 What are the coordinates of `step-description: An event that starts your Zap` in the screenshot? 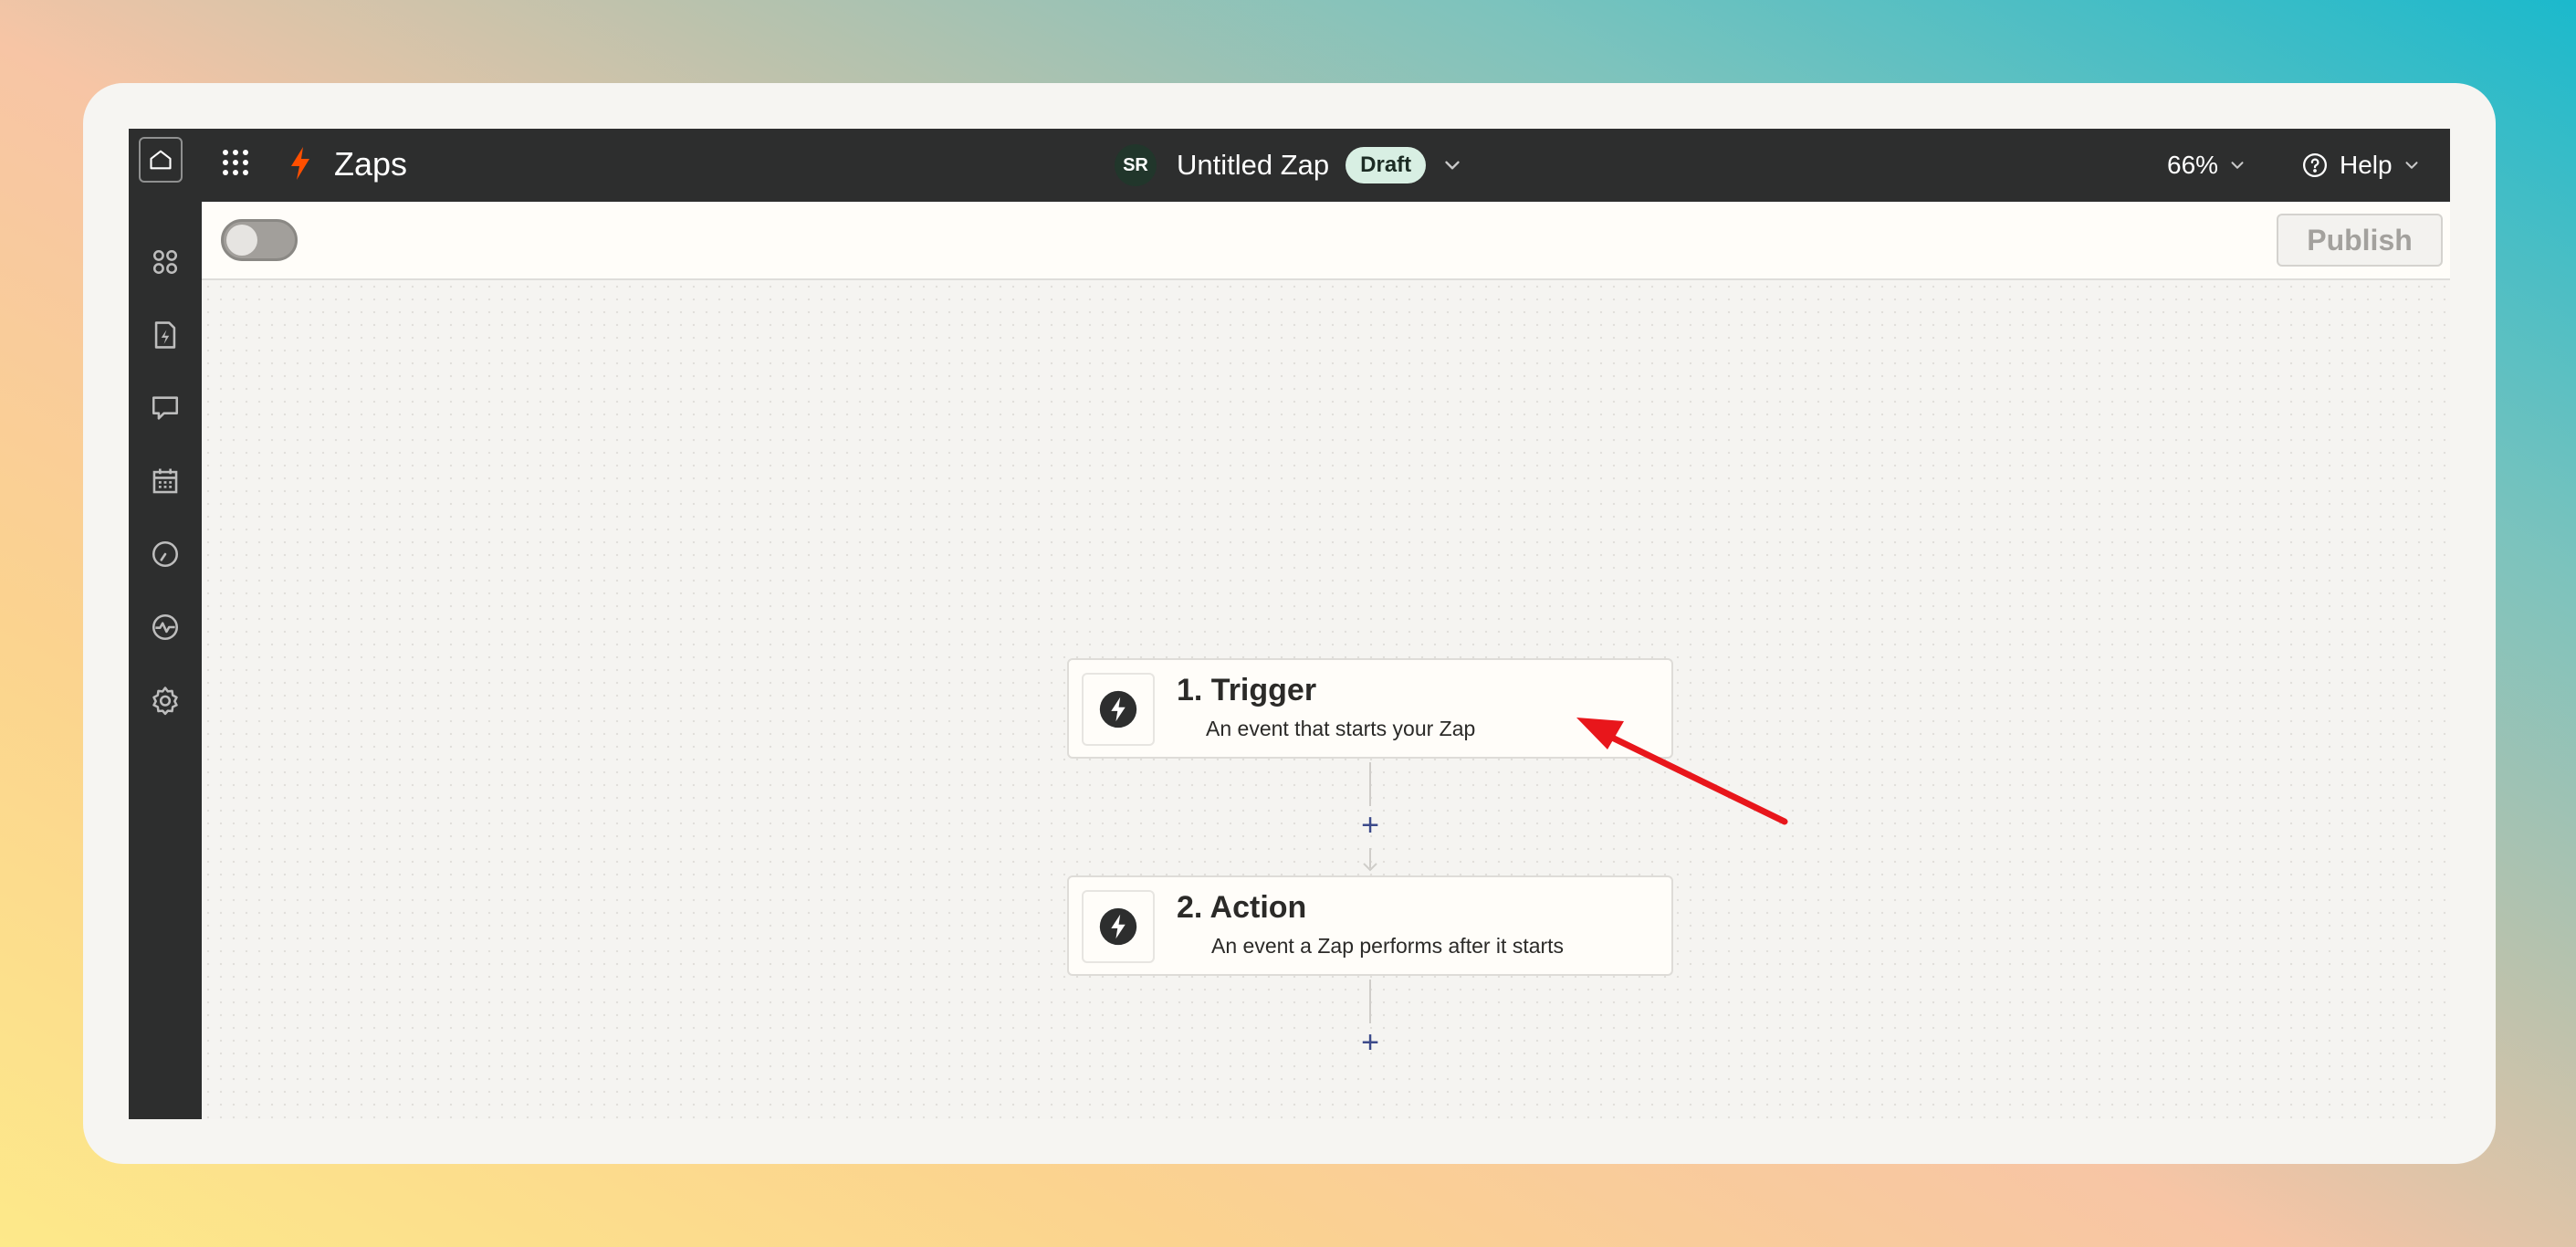 It's located at (1341, 728).